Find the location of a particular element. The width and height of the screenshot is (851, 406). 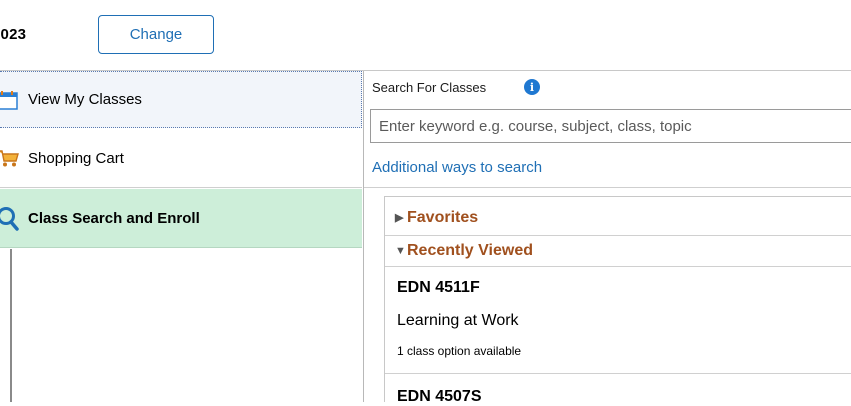

term-label: 2023 is located at coordinates (13, 34).